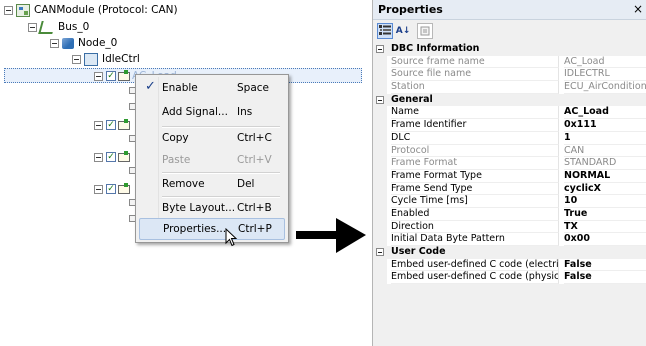 This screenshot has height=346, width=646. What do you see at coordinates (212, 112) in the screenshot?
I see `menu-item-add-signal: Add Signal... Ins` at bounding box center [212, 112].